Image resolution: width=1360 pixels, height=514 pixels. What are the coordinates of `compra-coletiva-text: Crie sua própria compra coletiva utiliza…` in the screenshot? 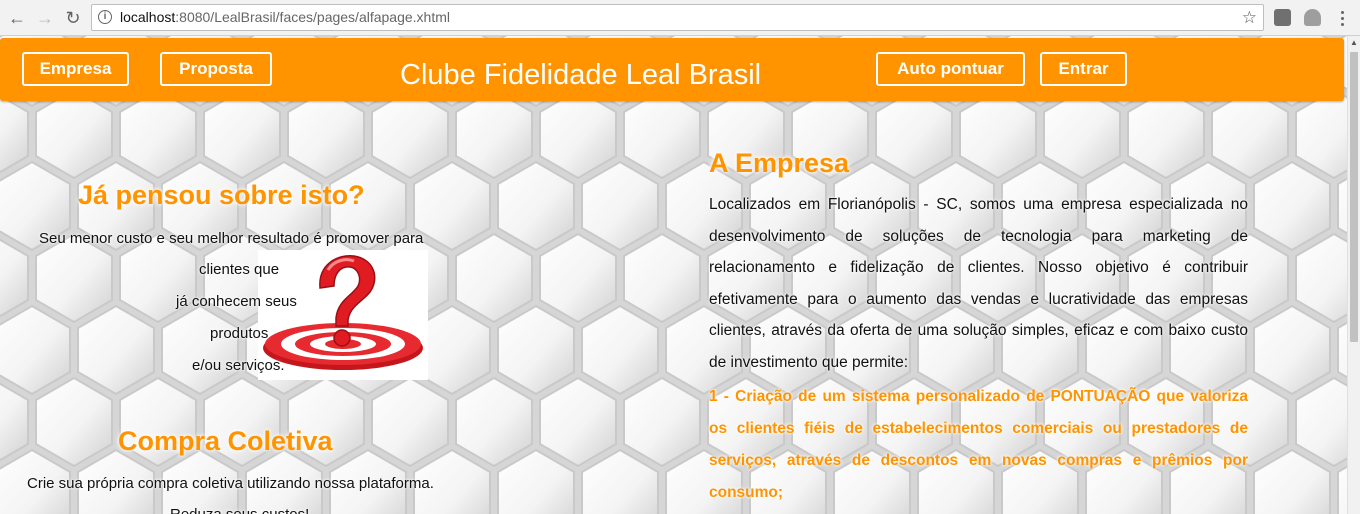 It's located at (230, 483).